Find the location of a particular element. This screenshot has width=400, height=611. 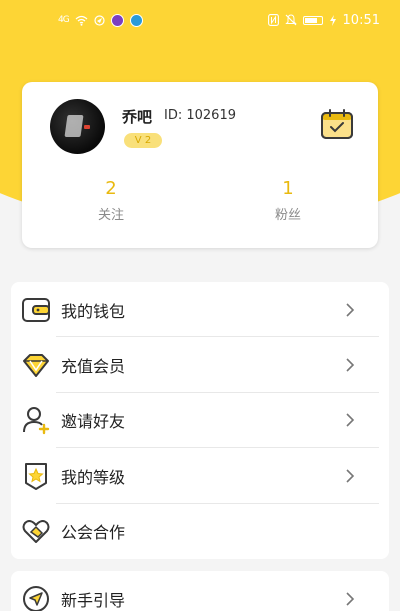

nfc-icon is located at coordinates (273, 20).